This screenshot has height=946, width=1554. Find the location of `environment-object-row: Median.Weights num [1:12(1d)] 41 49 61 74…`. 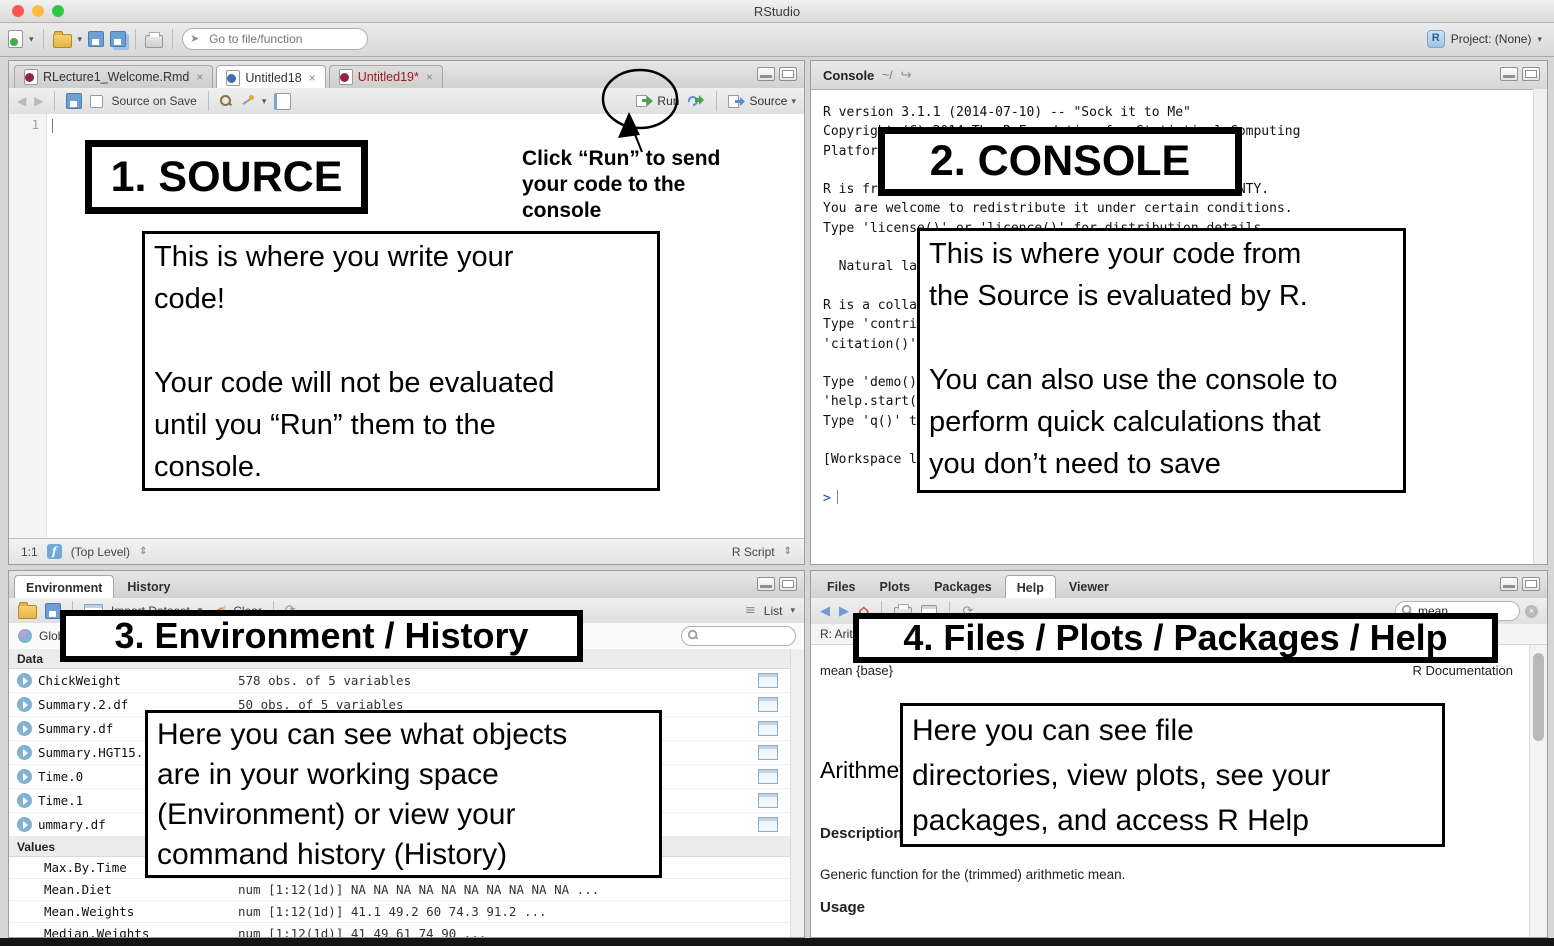

environment-object-row: Median.Weights num [1:12(1d)] 41 49 61 74… is located at coordinates (400, 930).